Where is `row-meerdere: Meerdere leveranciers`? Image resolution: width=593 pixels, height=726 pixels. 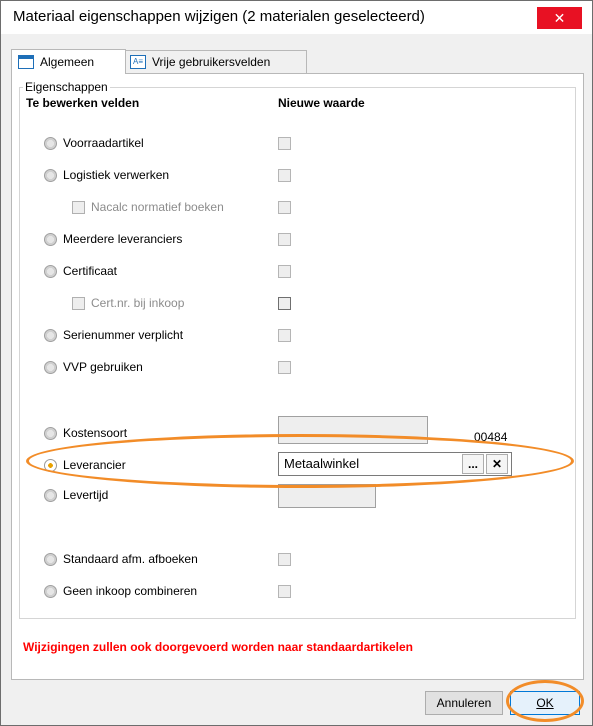
row-meerdere: Meerdere leveranciers is located at coordinates (113, 239).